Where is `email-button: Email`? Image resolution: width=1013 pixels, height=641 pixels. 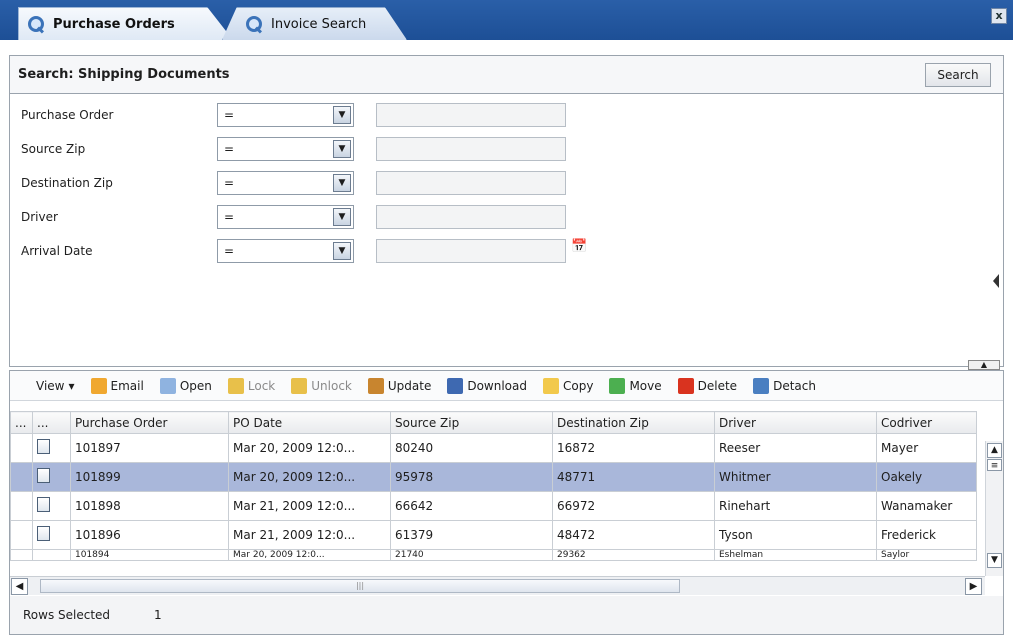 email-button: Email is located at coordinates (117, 385).